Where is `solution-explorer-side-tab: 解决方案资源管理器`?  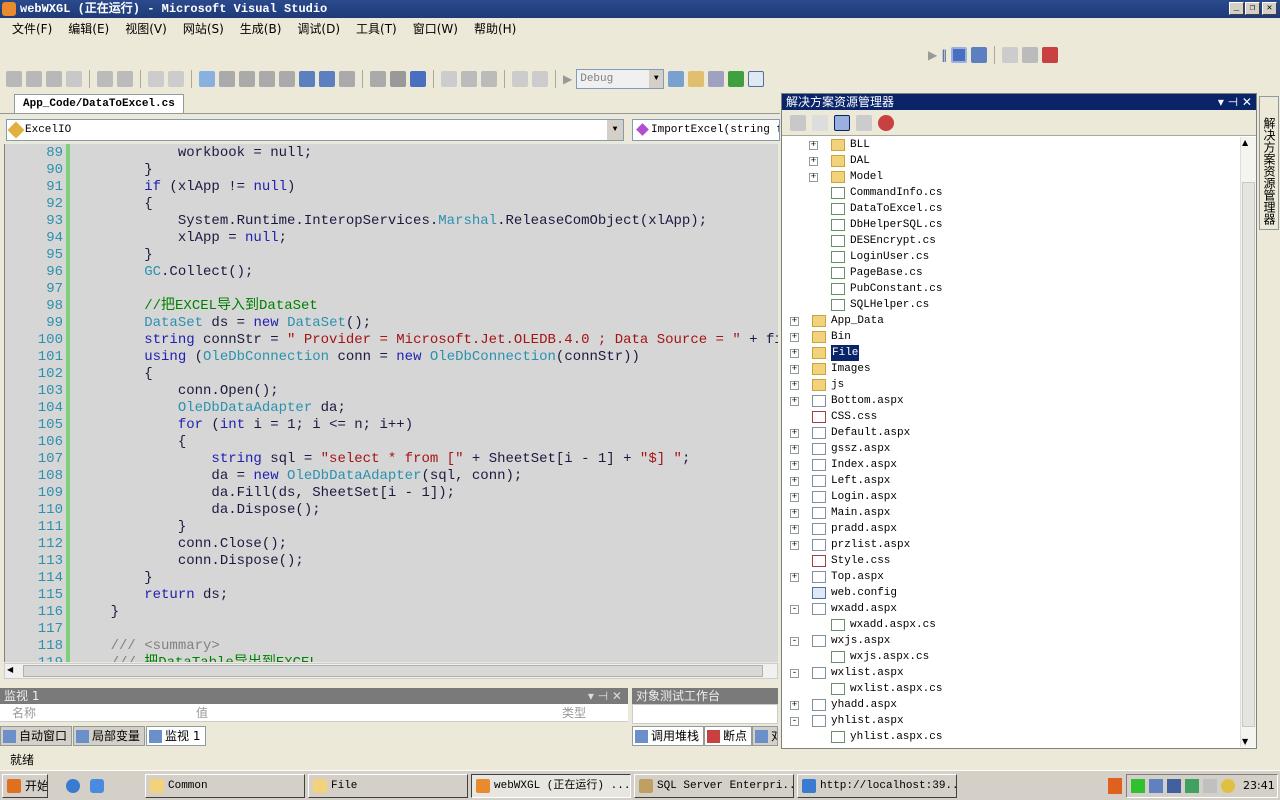
solution-explorer-side-tab: 解决方案资源管理器 is located at coordinates (1269, 163).